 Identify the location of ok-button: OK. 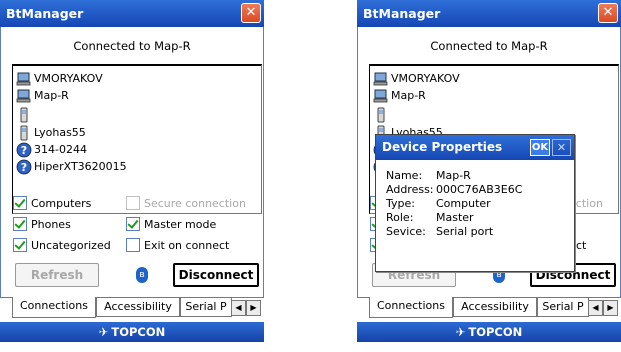
(540, 147).